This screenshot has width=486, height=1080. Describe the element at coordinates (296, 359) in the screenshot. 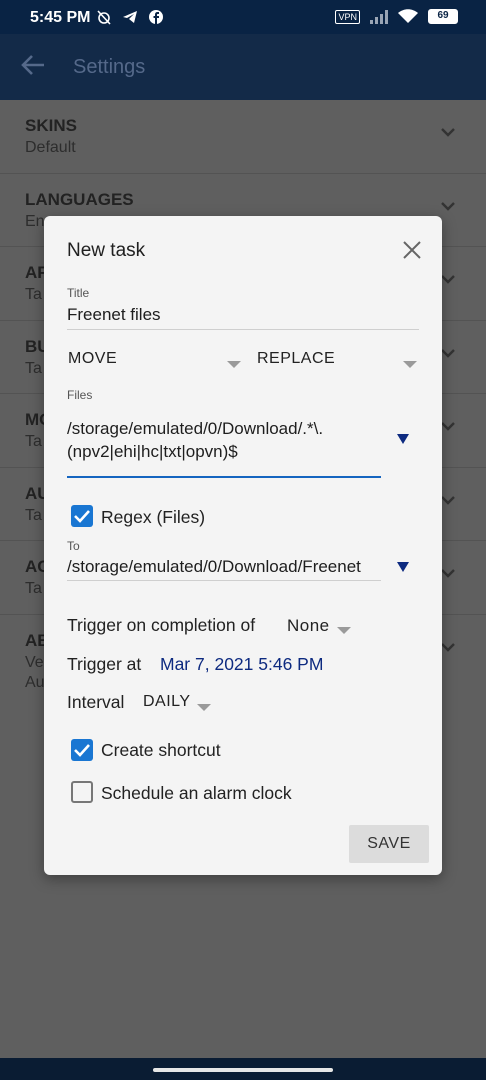

I see `mode-spinner: REPLACE` at that location.